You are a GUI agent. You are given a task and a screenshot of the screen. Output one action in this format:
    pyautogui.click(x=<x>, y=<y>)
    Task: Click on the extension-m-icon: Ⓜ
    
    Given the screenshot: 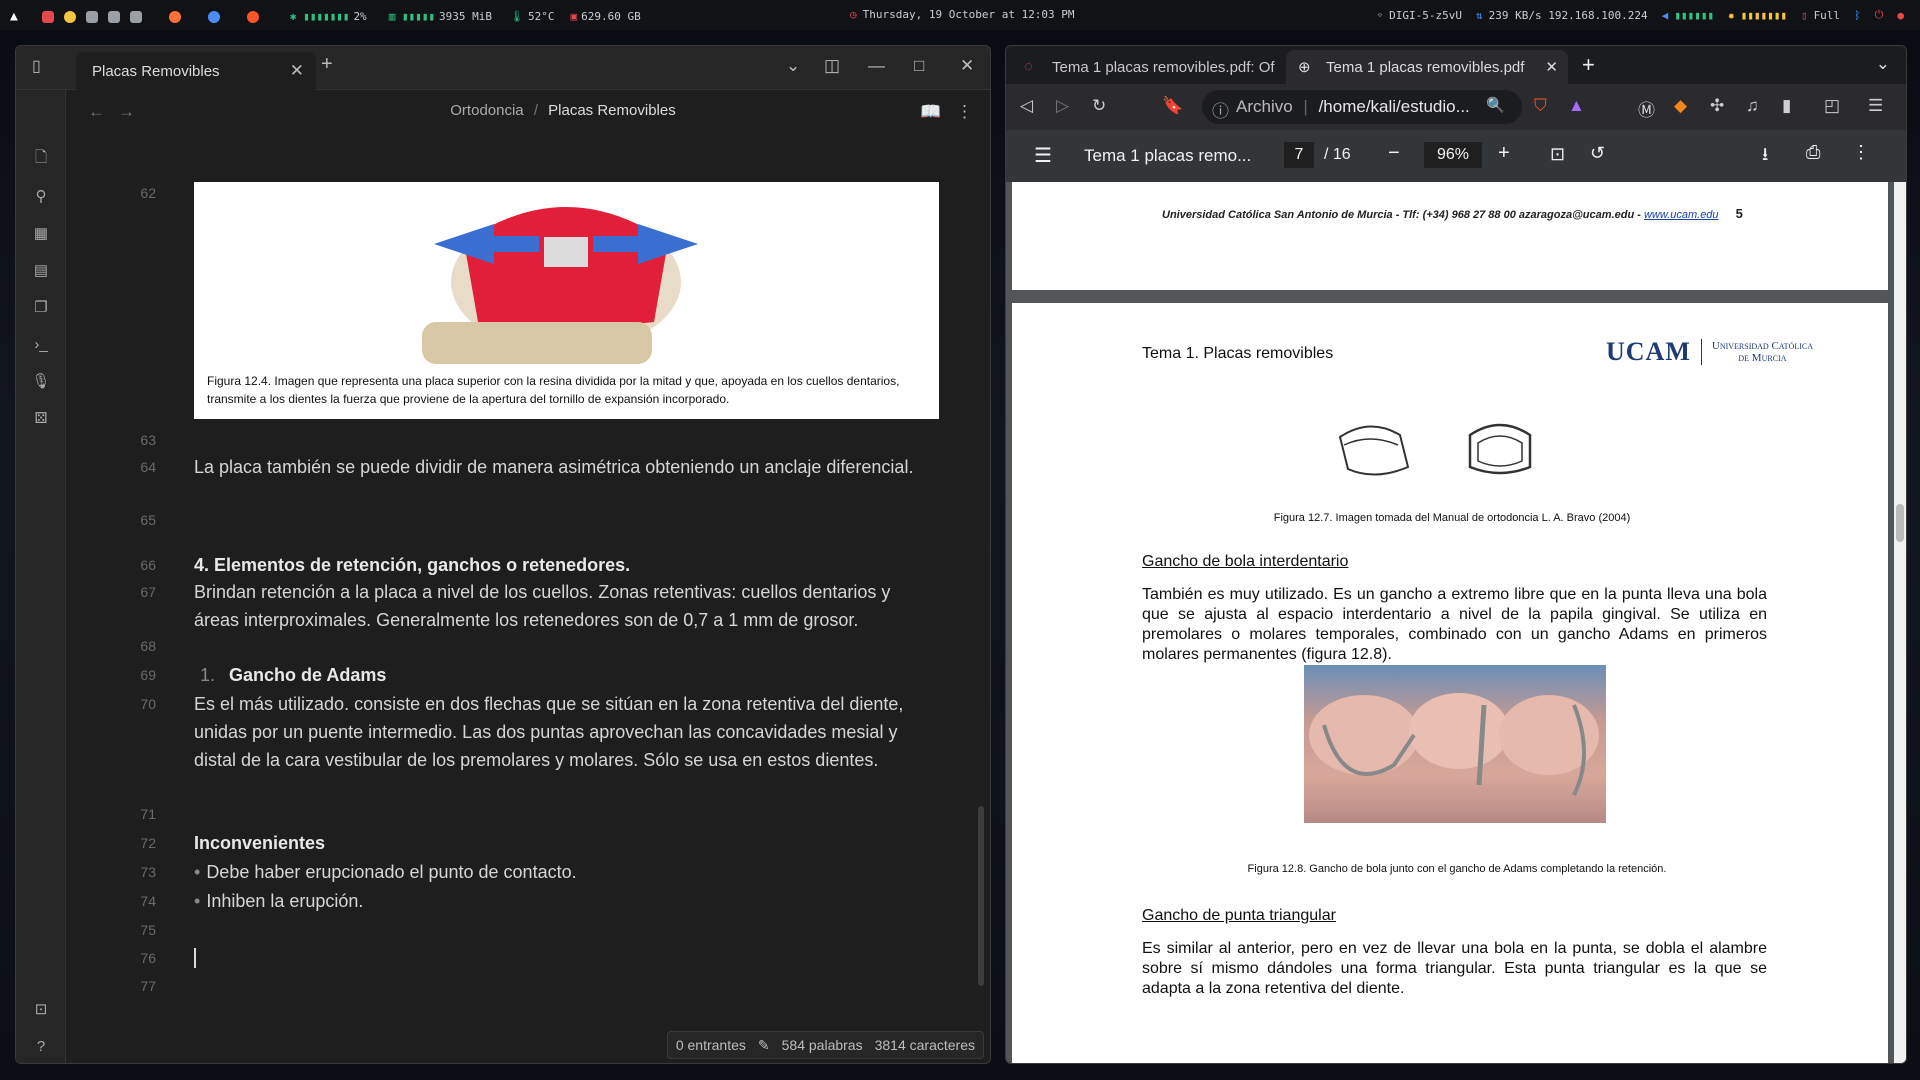 What is the action you would take?
    pyautogui.click(x=1646, y=108)
    